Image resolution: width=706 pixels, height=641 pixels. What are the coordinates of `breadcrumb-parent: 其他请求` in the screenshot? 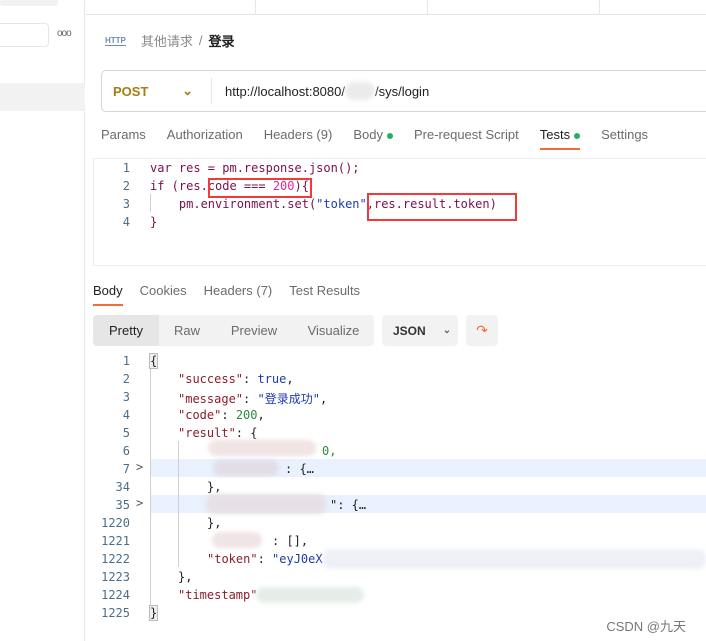 It's located at (167, 40).